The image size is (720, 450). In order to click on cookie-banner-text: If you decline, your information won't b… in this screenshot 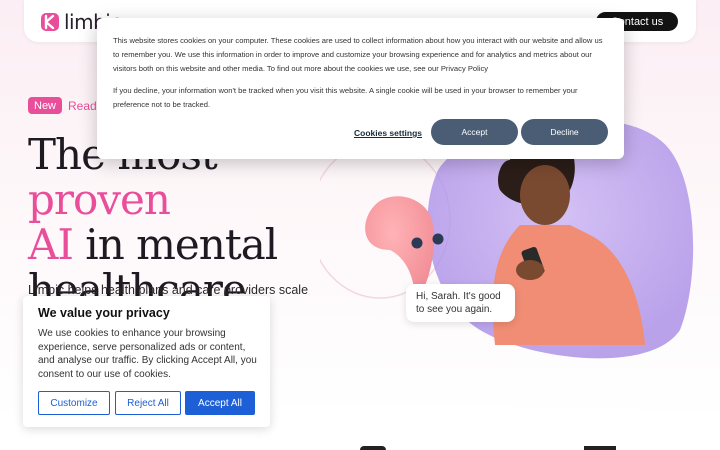, I will do `click(345, 97)`.